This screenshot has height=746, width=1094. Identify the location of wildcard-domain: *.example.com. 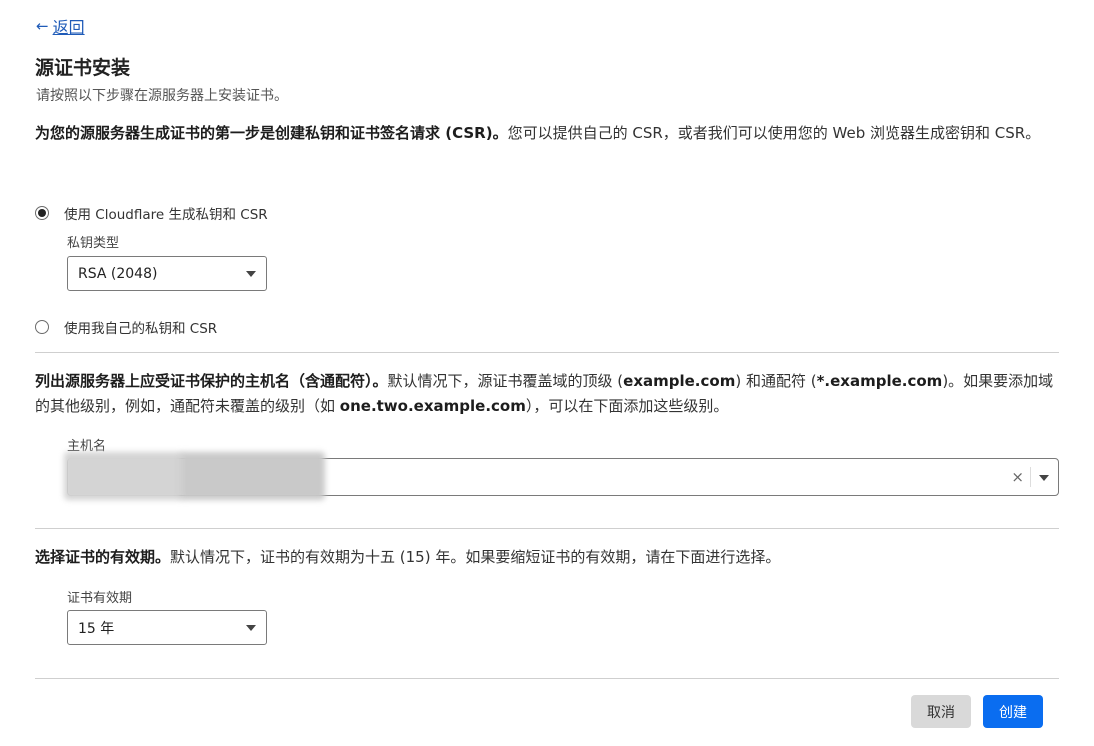
(879, 381).